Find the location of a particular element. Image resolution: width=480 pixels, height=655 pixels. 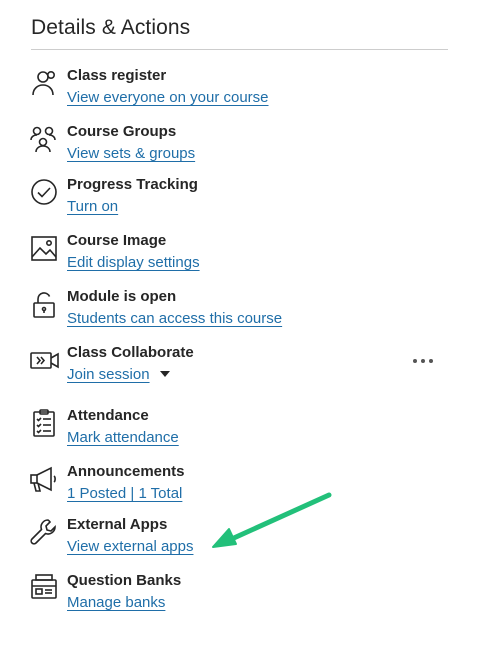

view-sets-groups-link: View sets & groups is located at coordinates (131, 153).